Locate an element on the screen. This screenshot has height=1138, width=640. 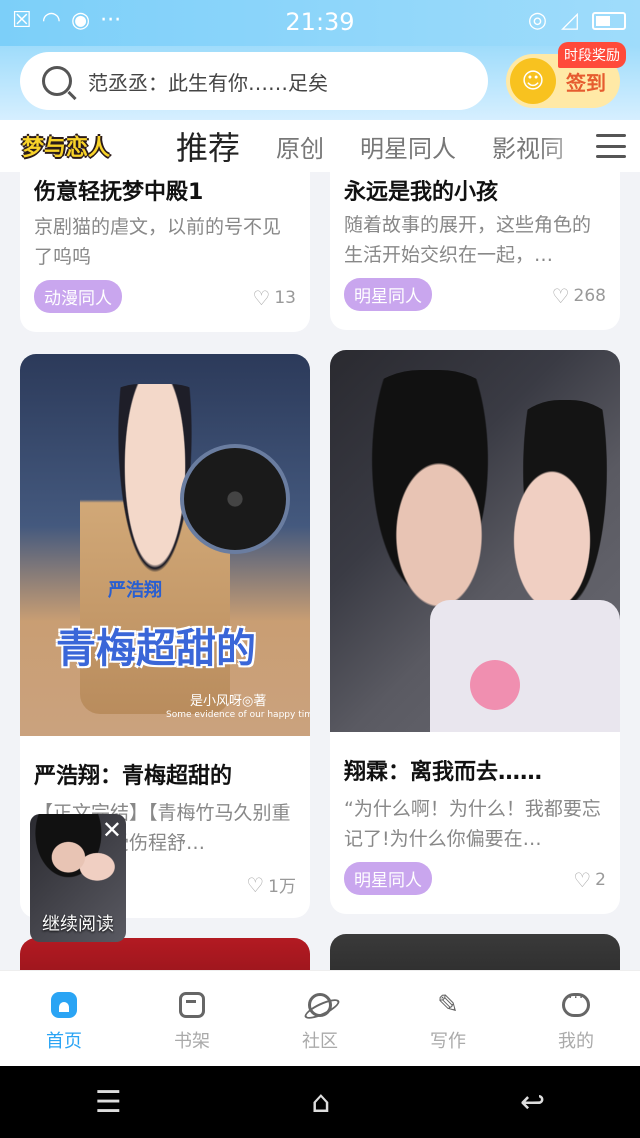
tab-recommend: 推荐 is located at coordinates (208, 146).